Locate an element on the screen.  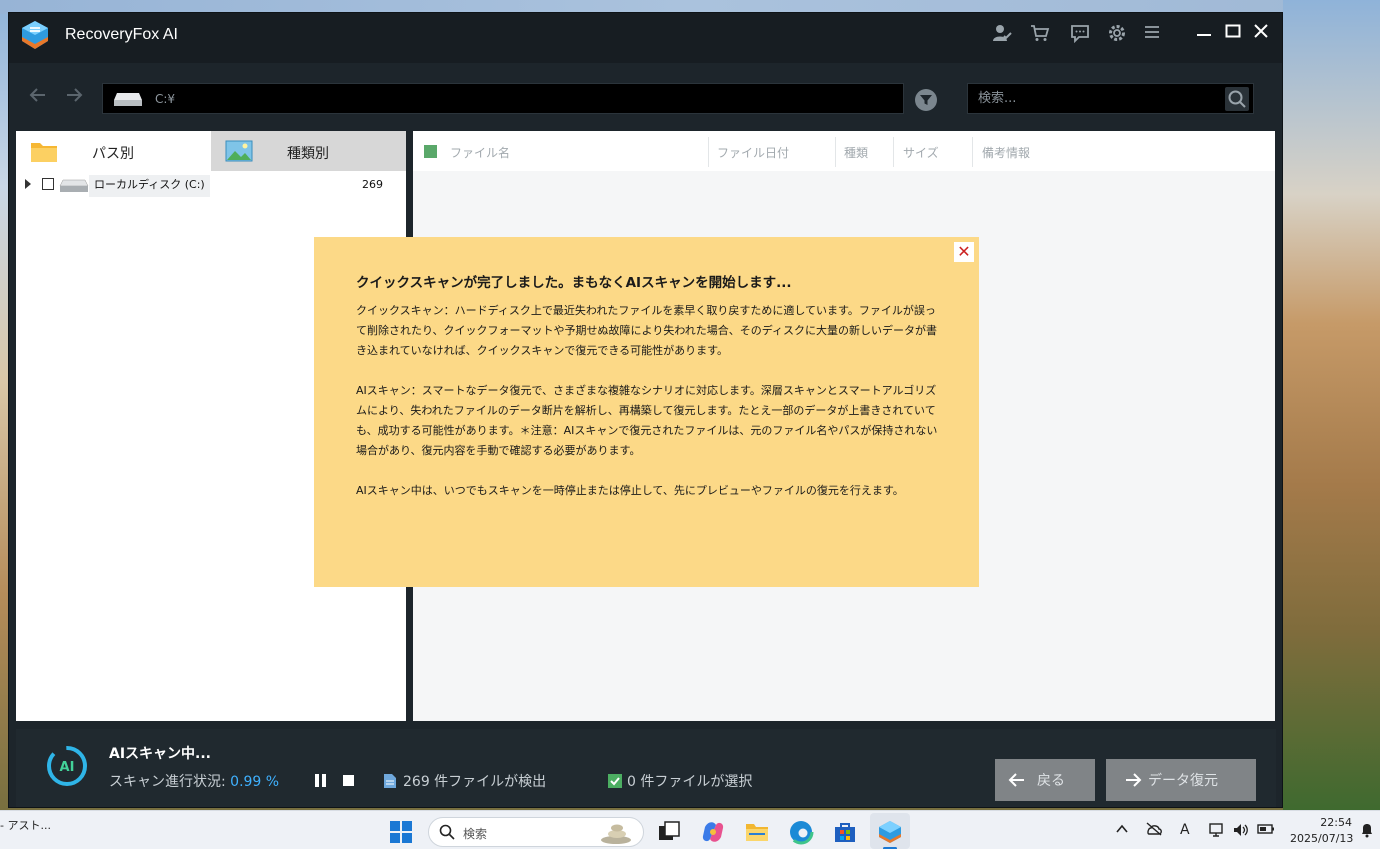
volume-icon is located at coordinates (1241, 832).